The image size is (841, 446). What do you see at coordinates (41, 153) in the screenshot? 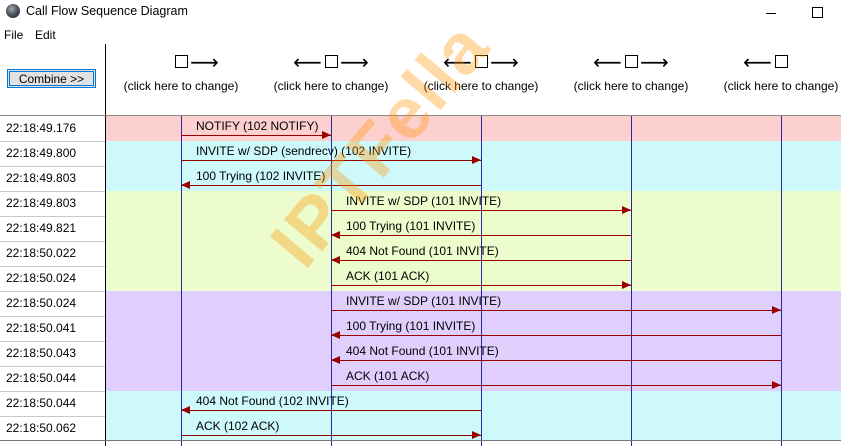
I see `row-timestamp: 22:18:49.800` at bounding box center [41, 153].